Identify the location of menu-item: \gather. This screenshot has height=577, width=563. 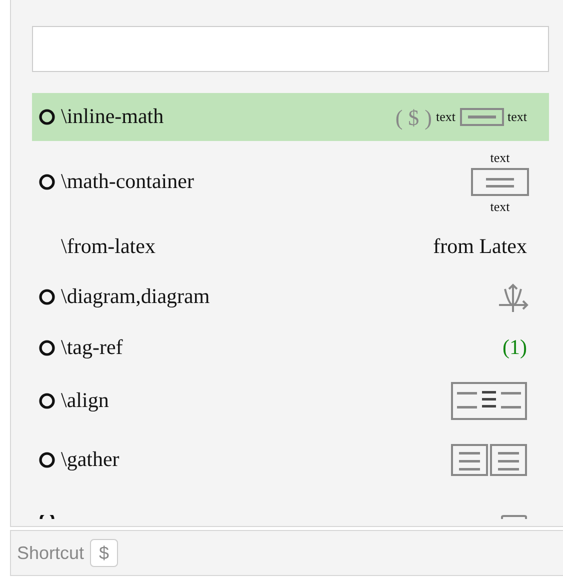
(290, 460).